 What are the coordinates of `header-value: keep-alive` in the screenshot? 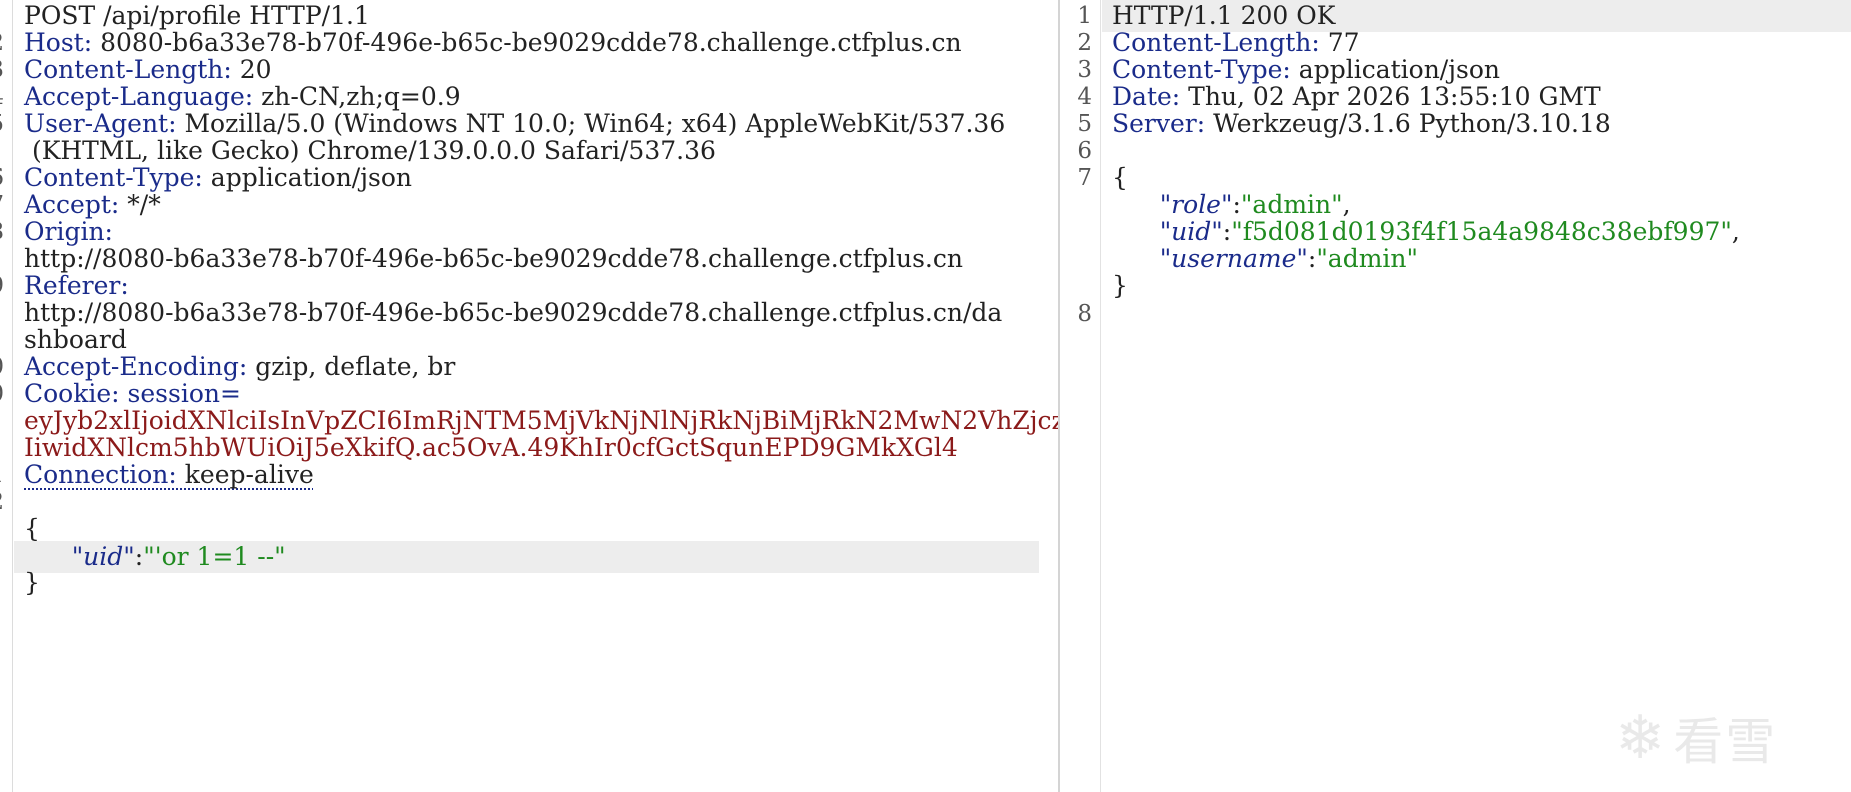 It's located at (245, 474).